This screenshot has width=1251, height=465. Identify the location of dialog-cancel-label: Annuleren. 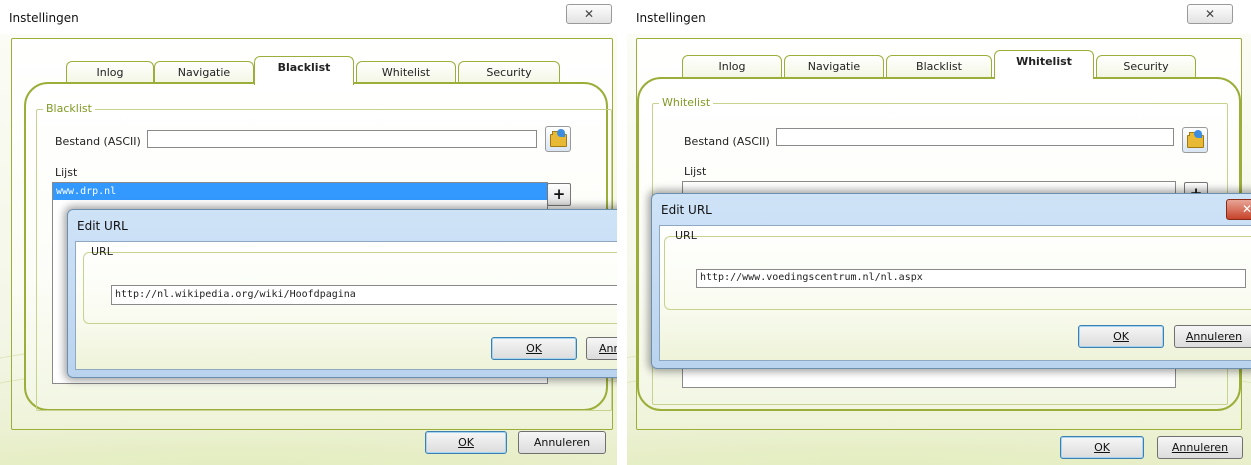
(1214, 336).